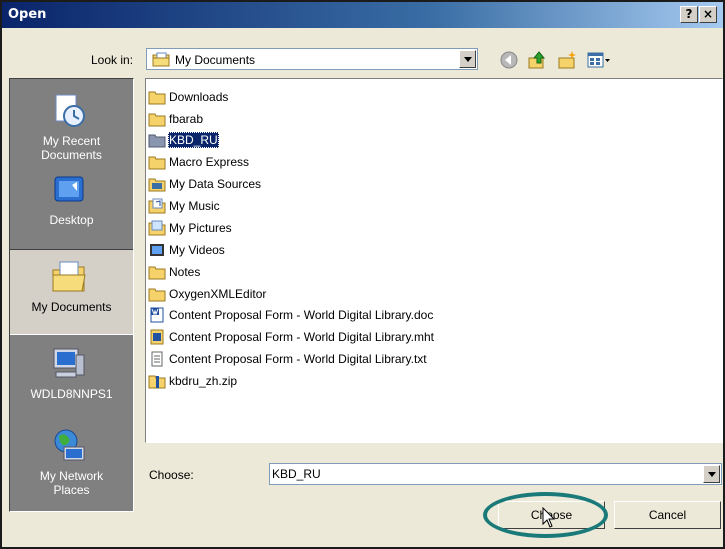 The image size is (725, 549). I want to click on place-my-recent-documents: My Recent Documents, so click(71, 127).